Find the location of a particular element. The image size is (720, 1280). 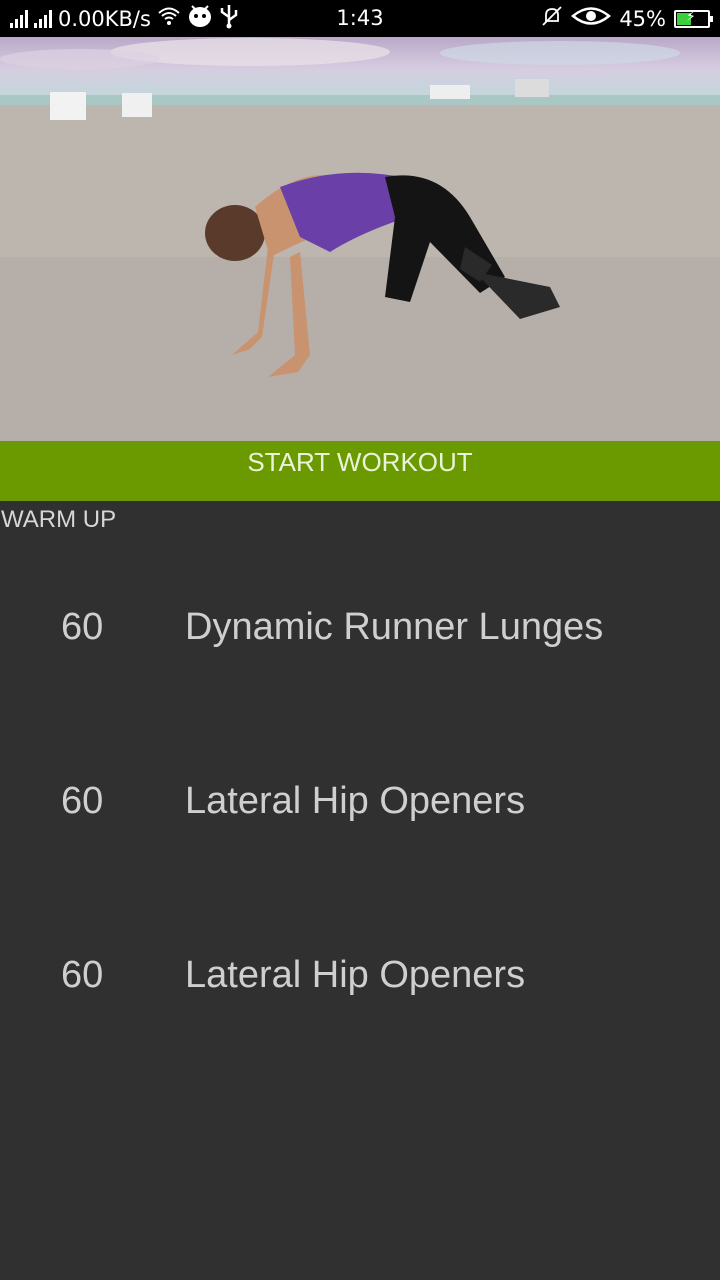

section-title: WARM UP is located at coordinates (59, 519).